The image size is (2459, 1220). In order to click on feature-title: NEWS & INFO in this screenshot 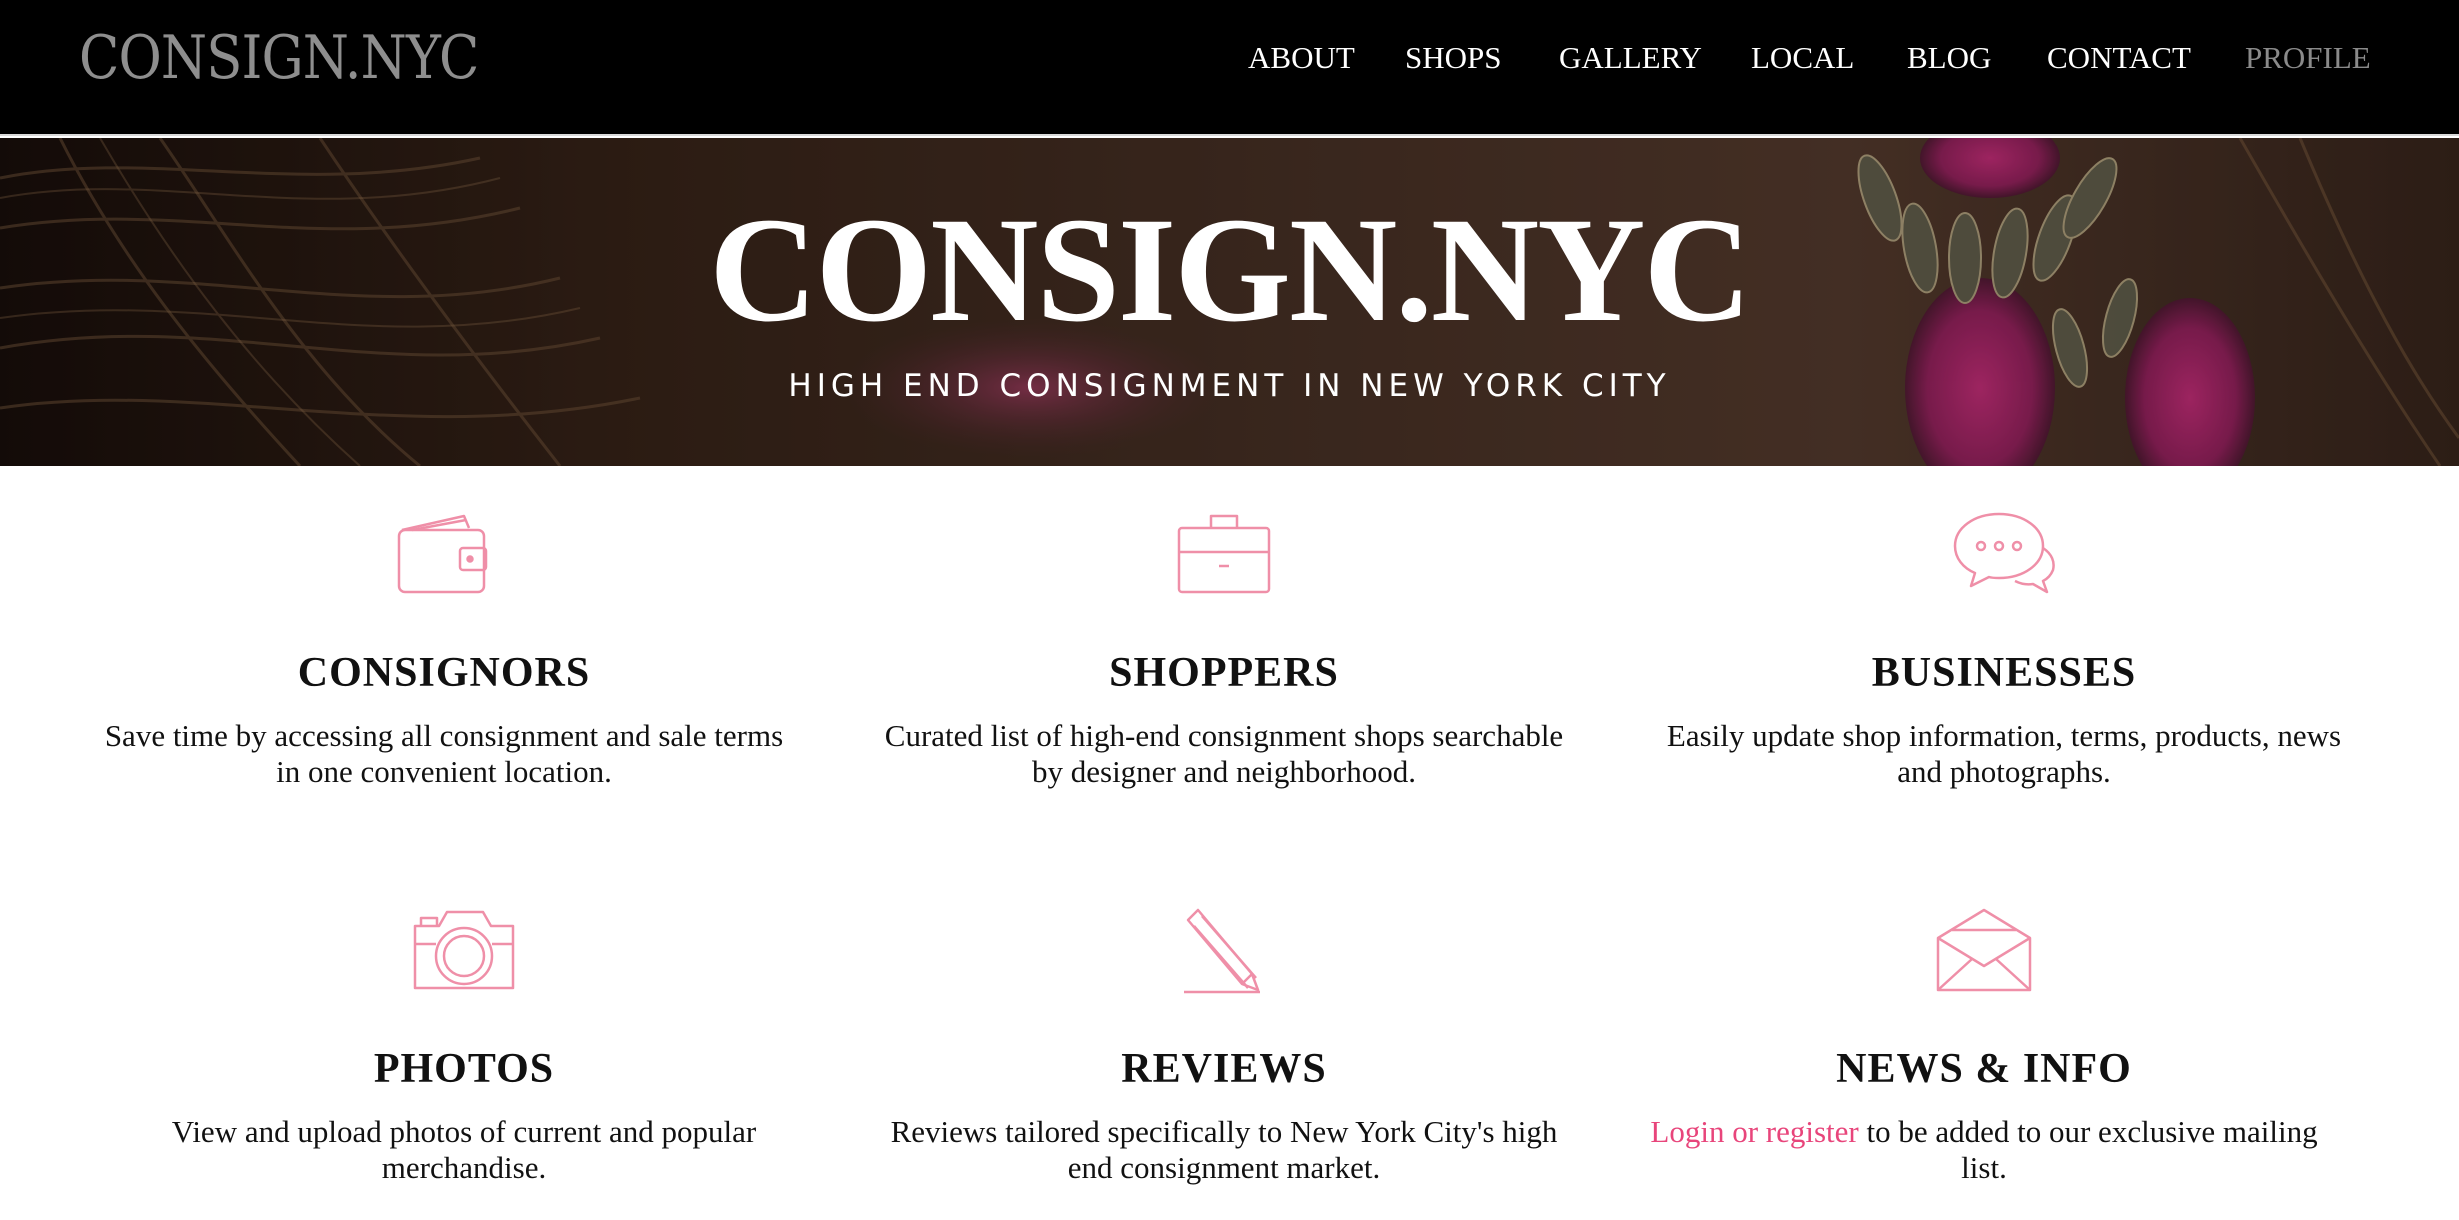, I will do `click(1984, 1069)`.